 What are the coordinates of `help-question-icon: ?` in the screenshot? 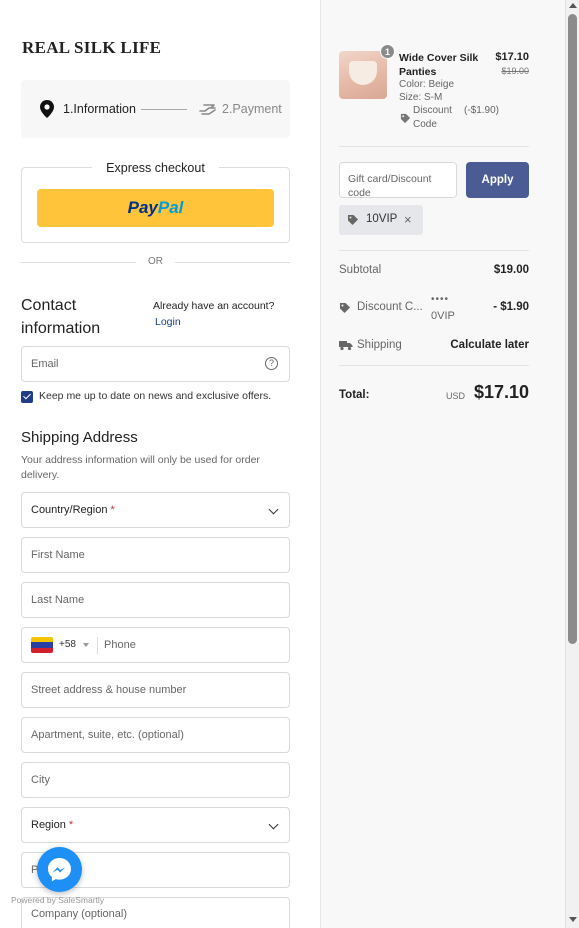 It's located at (271, 363).